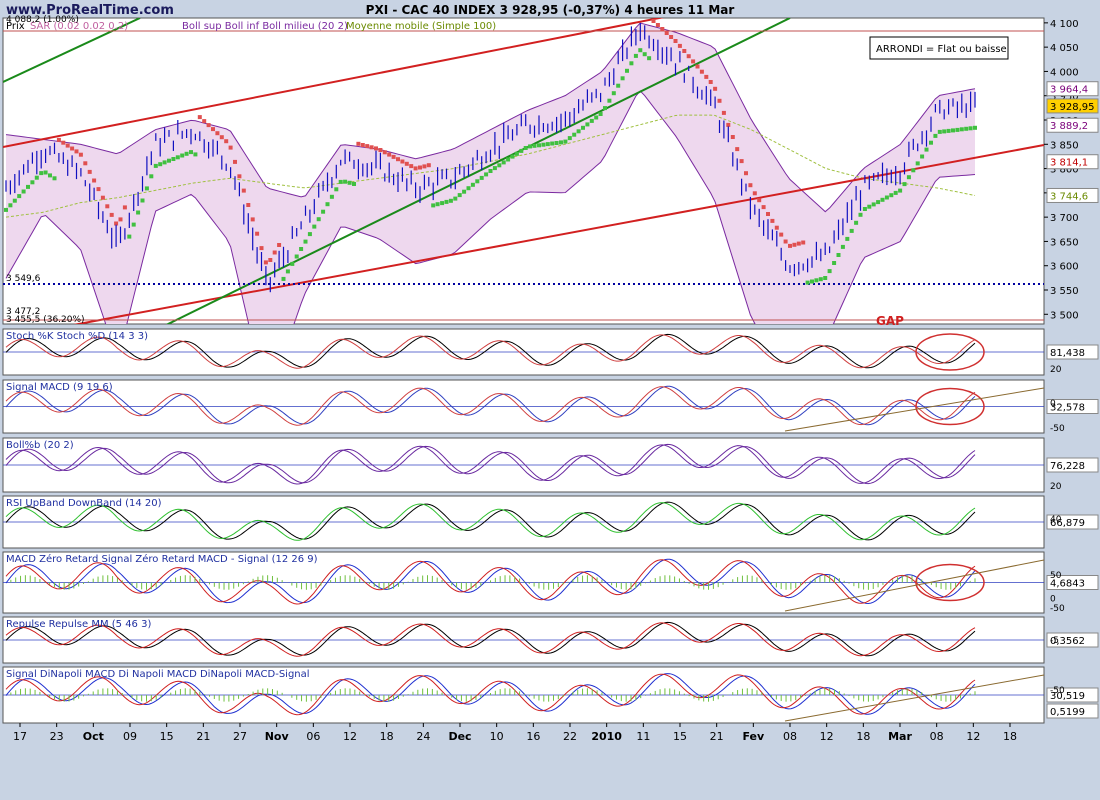  I want to click on x-tick-label: 16, so click(533, 736).